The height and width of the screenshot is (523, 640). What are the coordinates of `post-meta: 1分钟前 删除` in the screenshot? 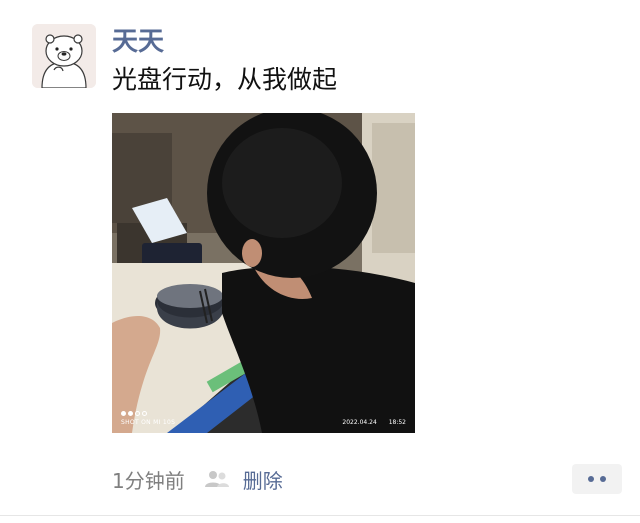 It's located at (197, 479).